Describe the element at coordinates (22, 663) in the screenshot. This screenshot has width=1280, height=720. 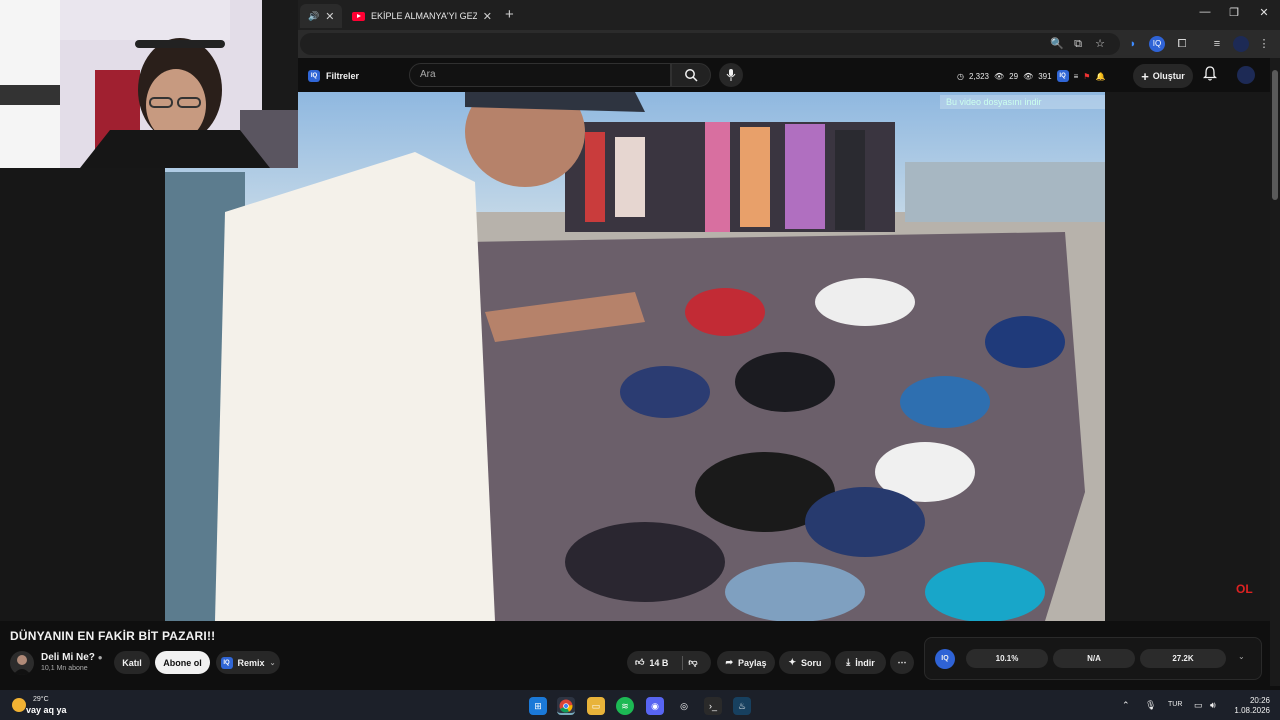
I see `channel-avatar` at that location.